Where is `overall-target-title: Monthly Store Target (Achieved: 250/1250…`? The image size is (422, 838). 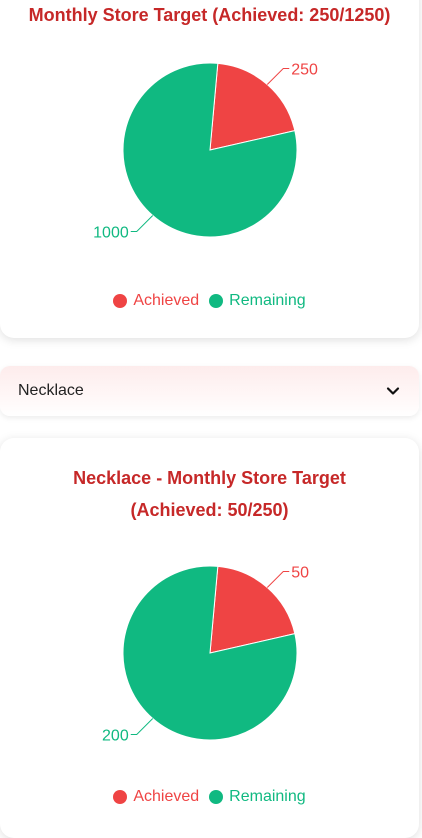
overall-target-title: Monthly Store Target (Achieved: 250/1250… is located at coordinates (209, 15).